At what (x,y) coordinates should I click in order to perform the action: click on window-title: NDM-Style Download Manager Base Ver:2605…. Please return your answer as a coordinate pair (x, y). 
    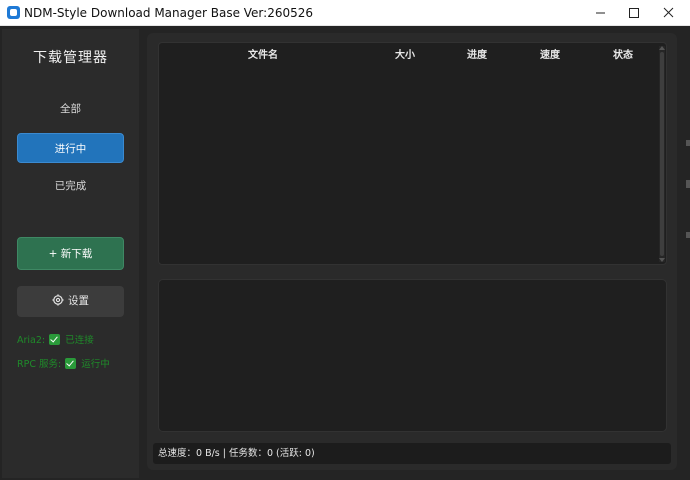
    Looking at the image, I should click on (169, 13).